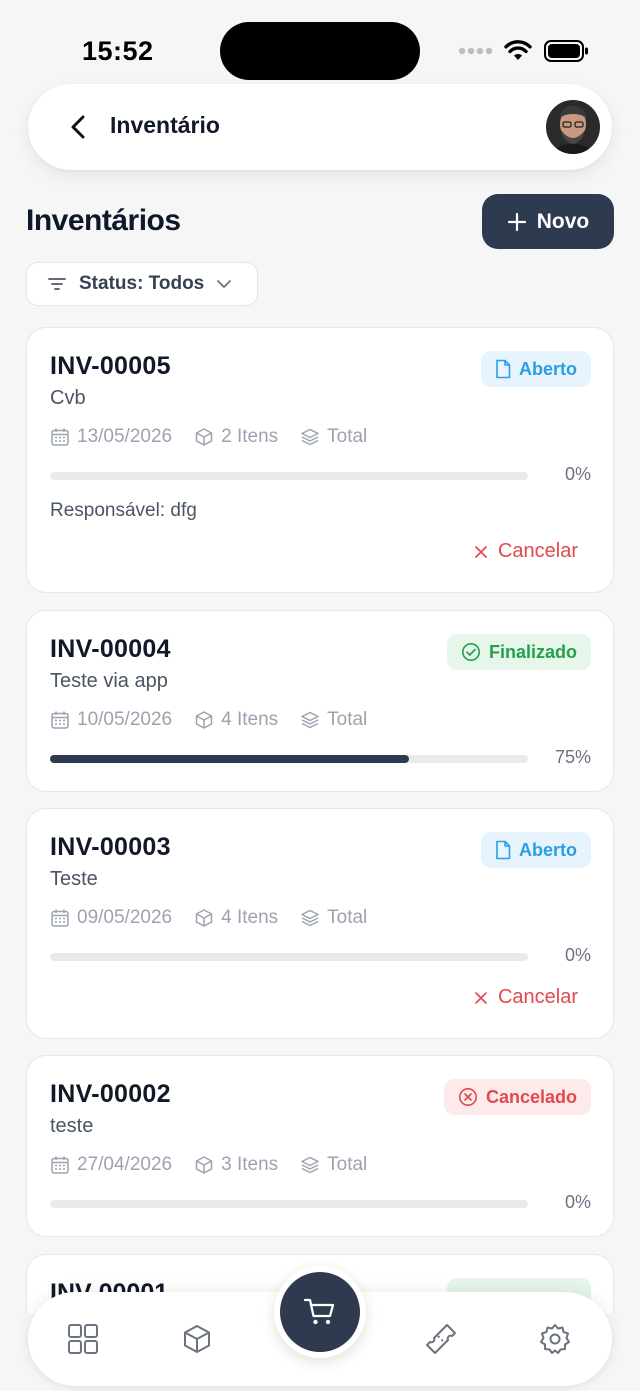 The image size is (640, 1391). I want to click on nav-products, so click(197, 1339).